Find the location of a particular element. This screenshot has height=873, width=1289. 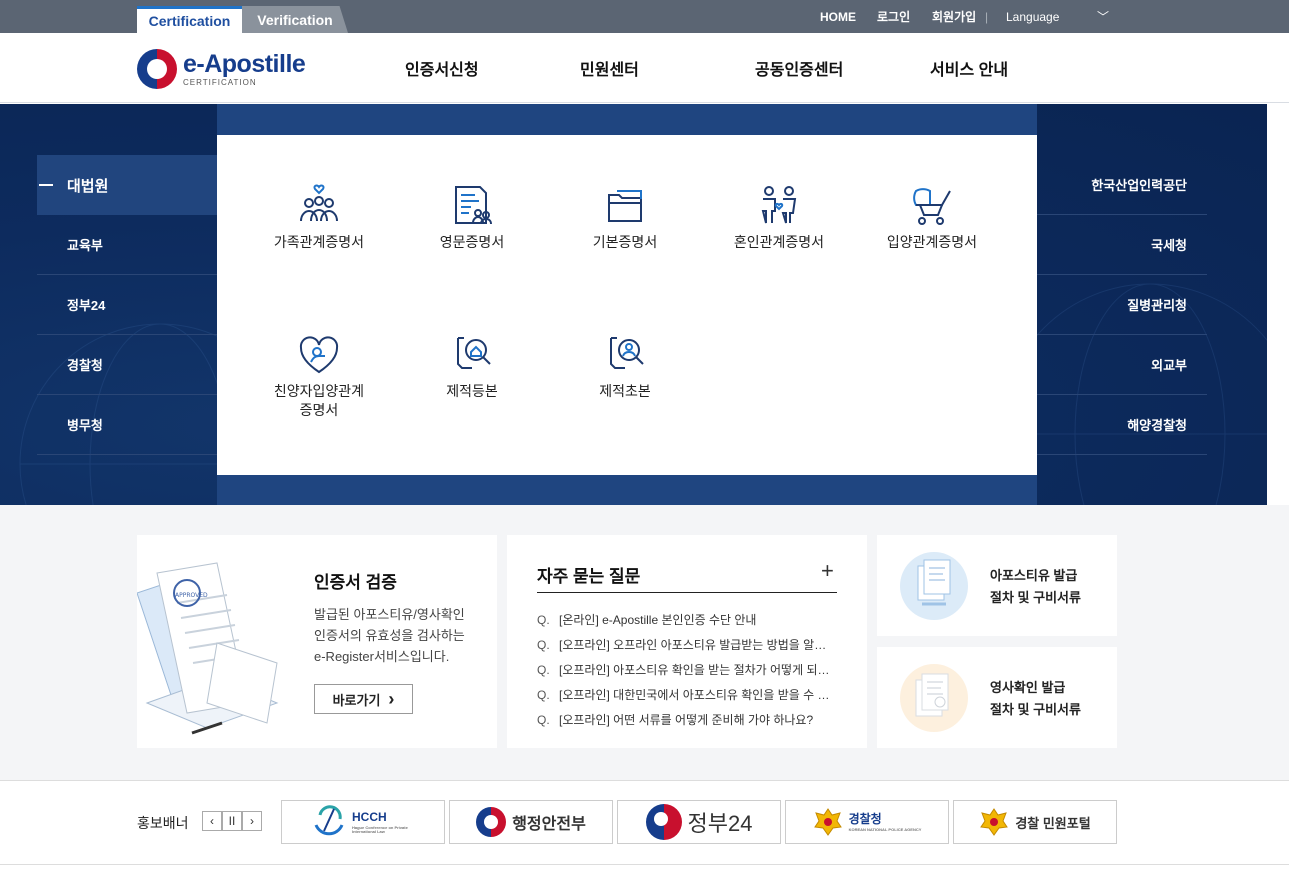

login-link: 로그인 is located at coordinates (893, 16).